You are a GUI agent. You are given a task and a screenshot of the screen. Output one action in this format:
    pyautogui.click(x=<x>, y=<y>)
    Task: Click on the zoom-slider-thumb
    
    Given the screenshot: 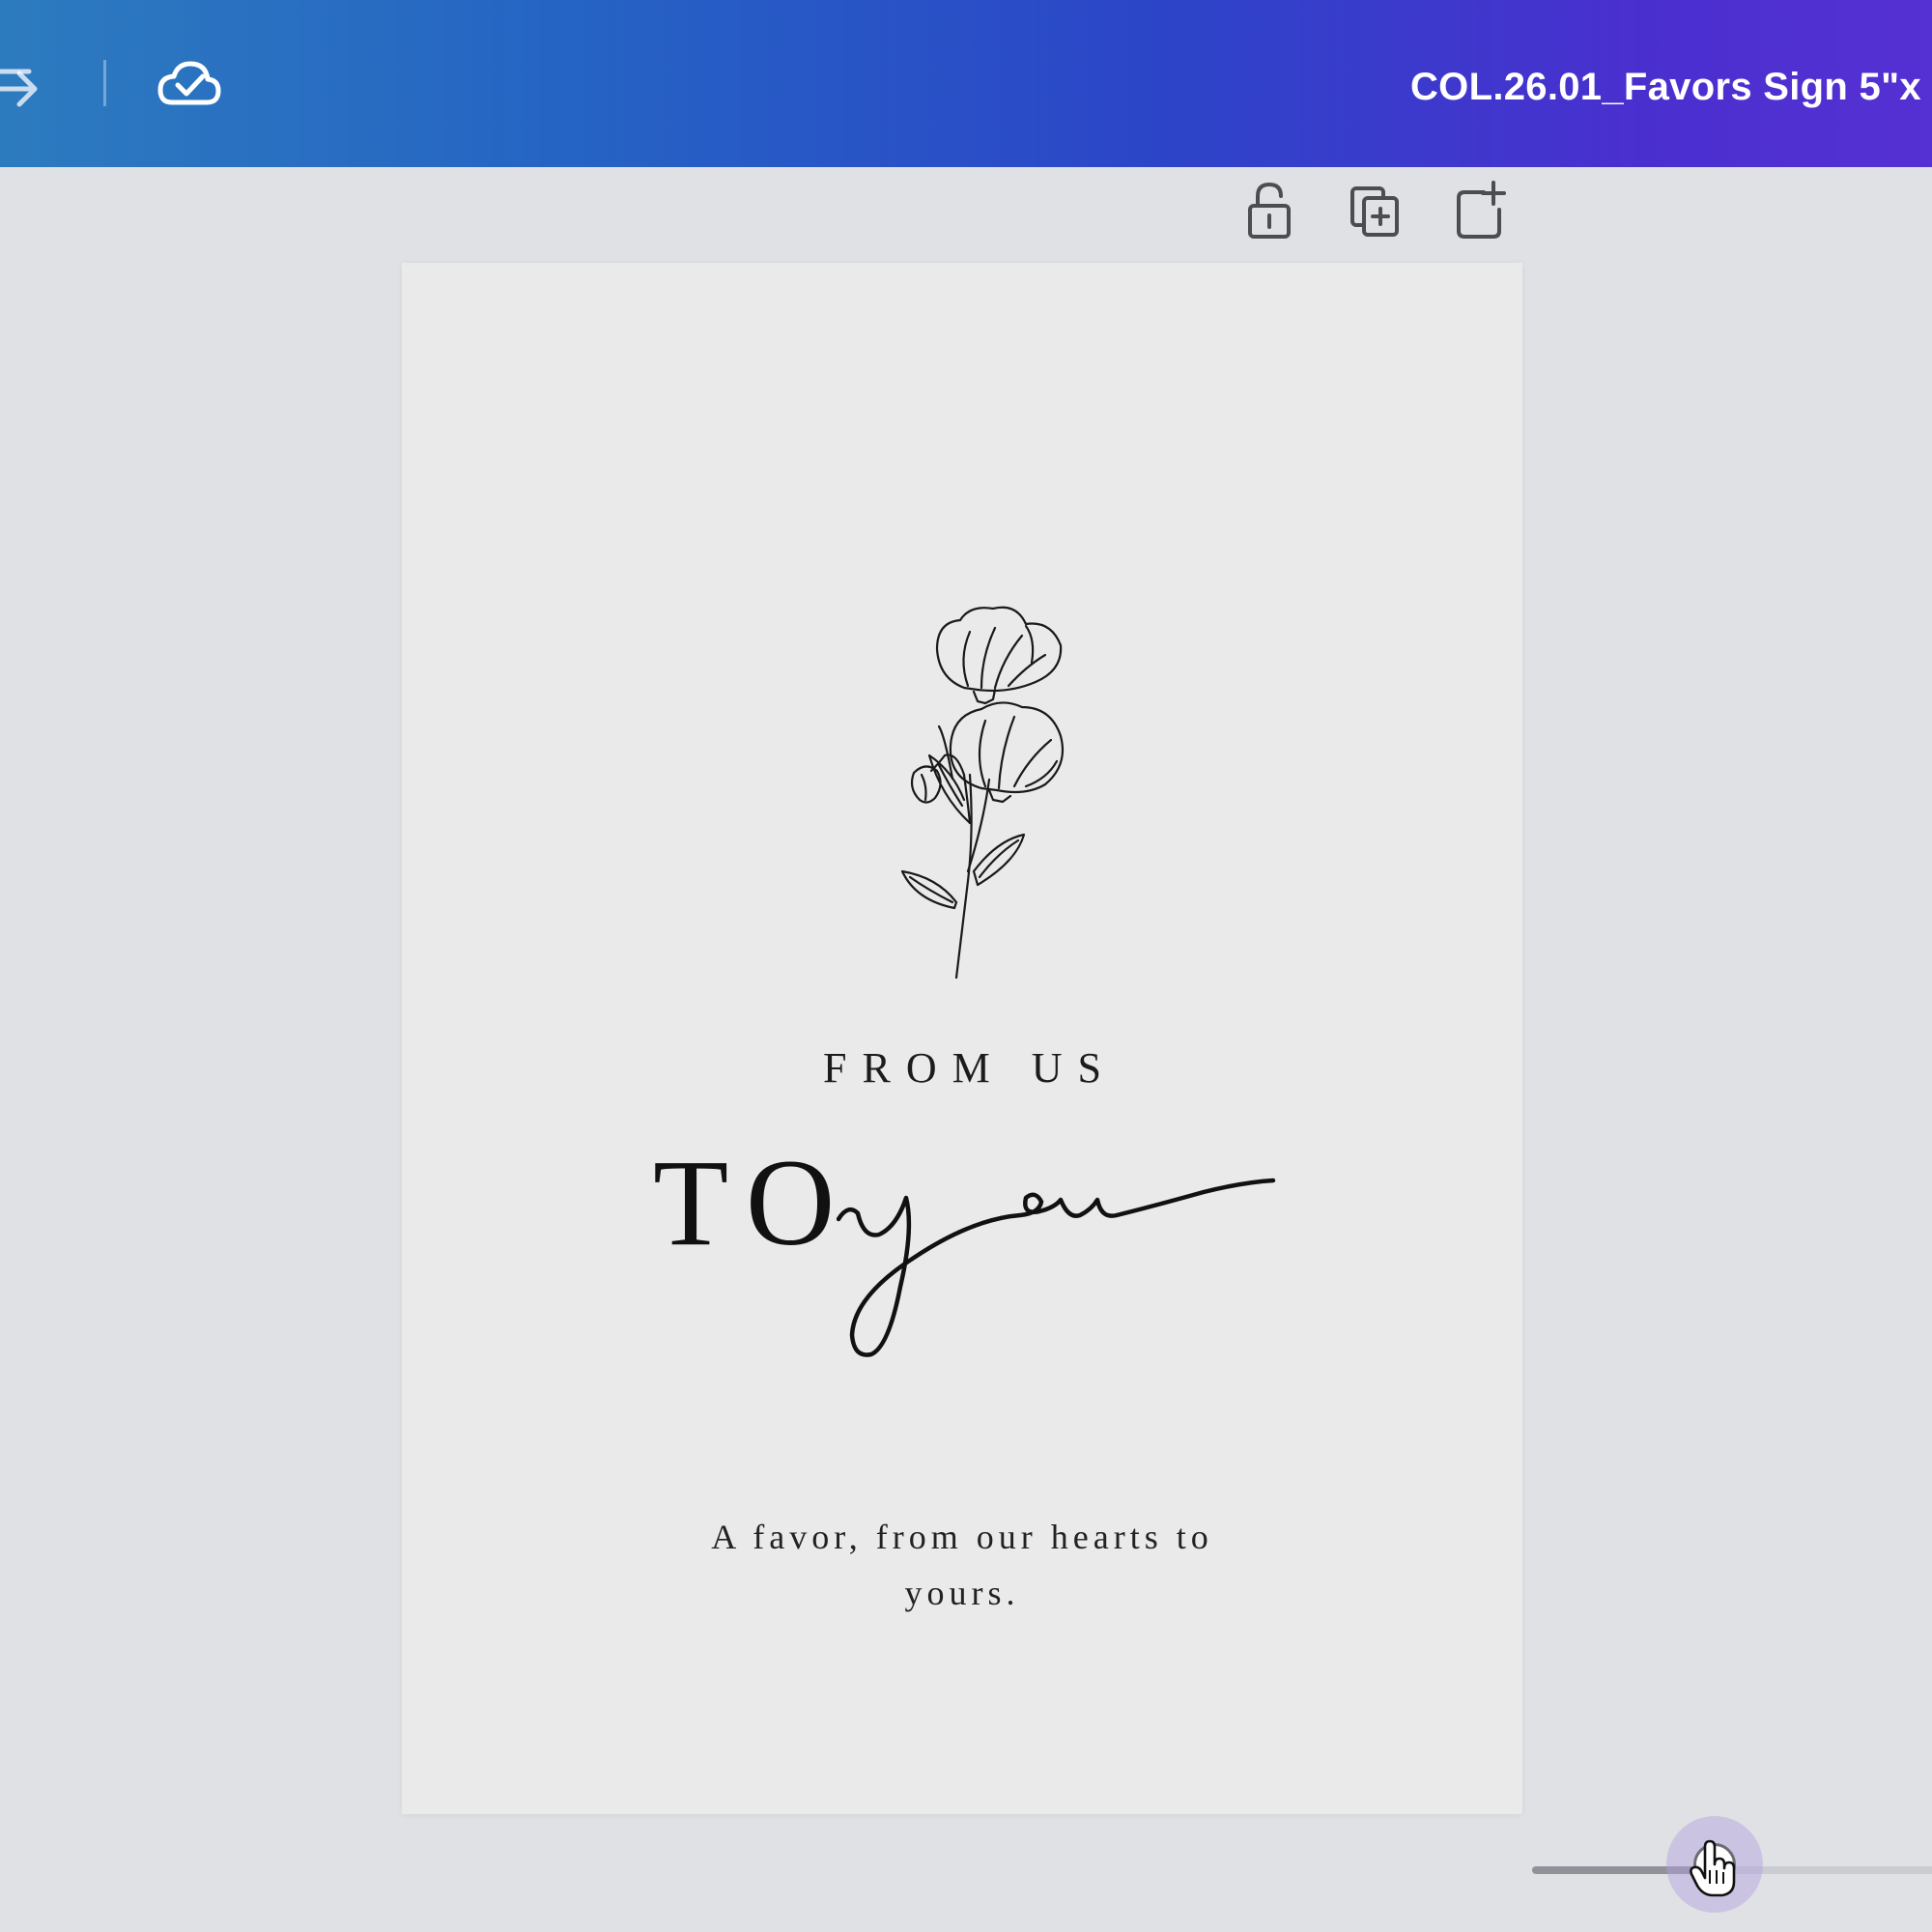 What is the action you would take?
    pyautogui.click(x=1714, y=1864)
    